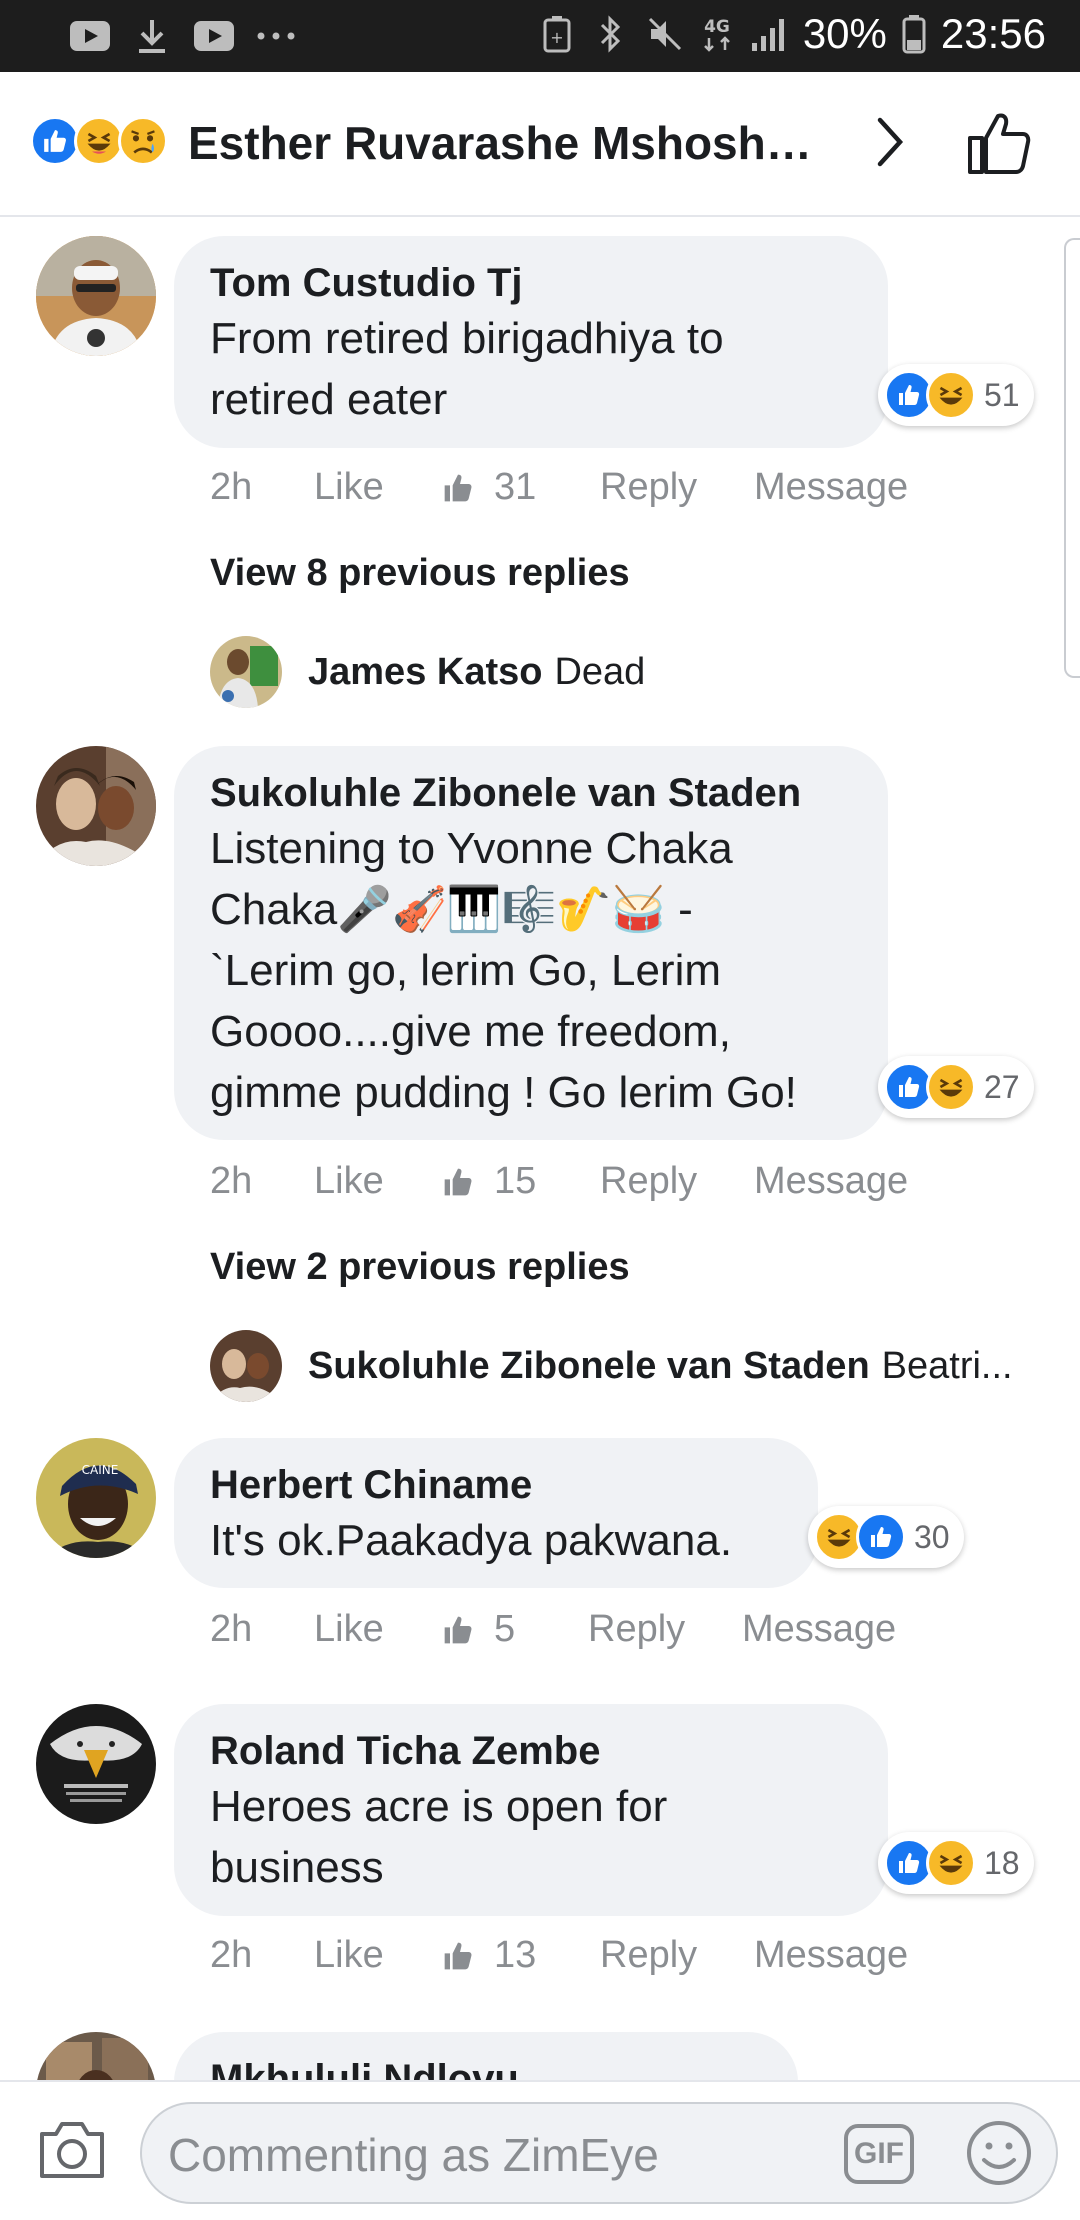 The image size is (1080, 2220). What do you see at coordinates (471, 848) in the screenshot?
I see `comment-text: Listening to Yvonne Chaka` at bounding box center [471, 848].